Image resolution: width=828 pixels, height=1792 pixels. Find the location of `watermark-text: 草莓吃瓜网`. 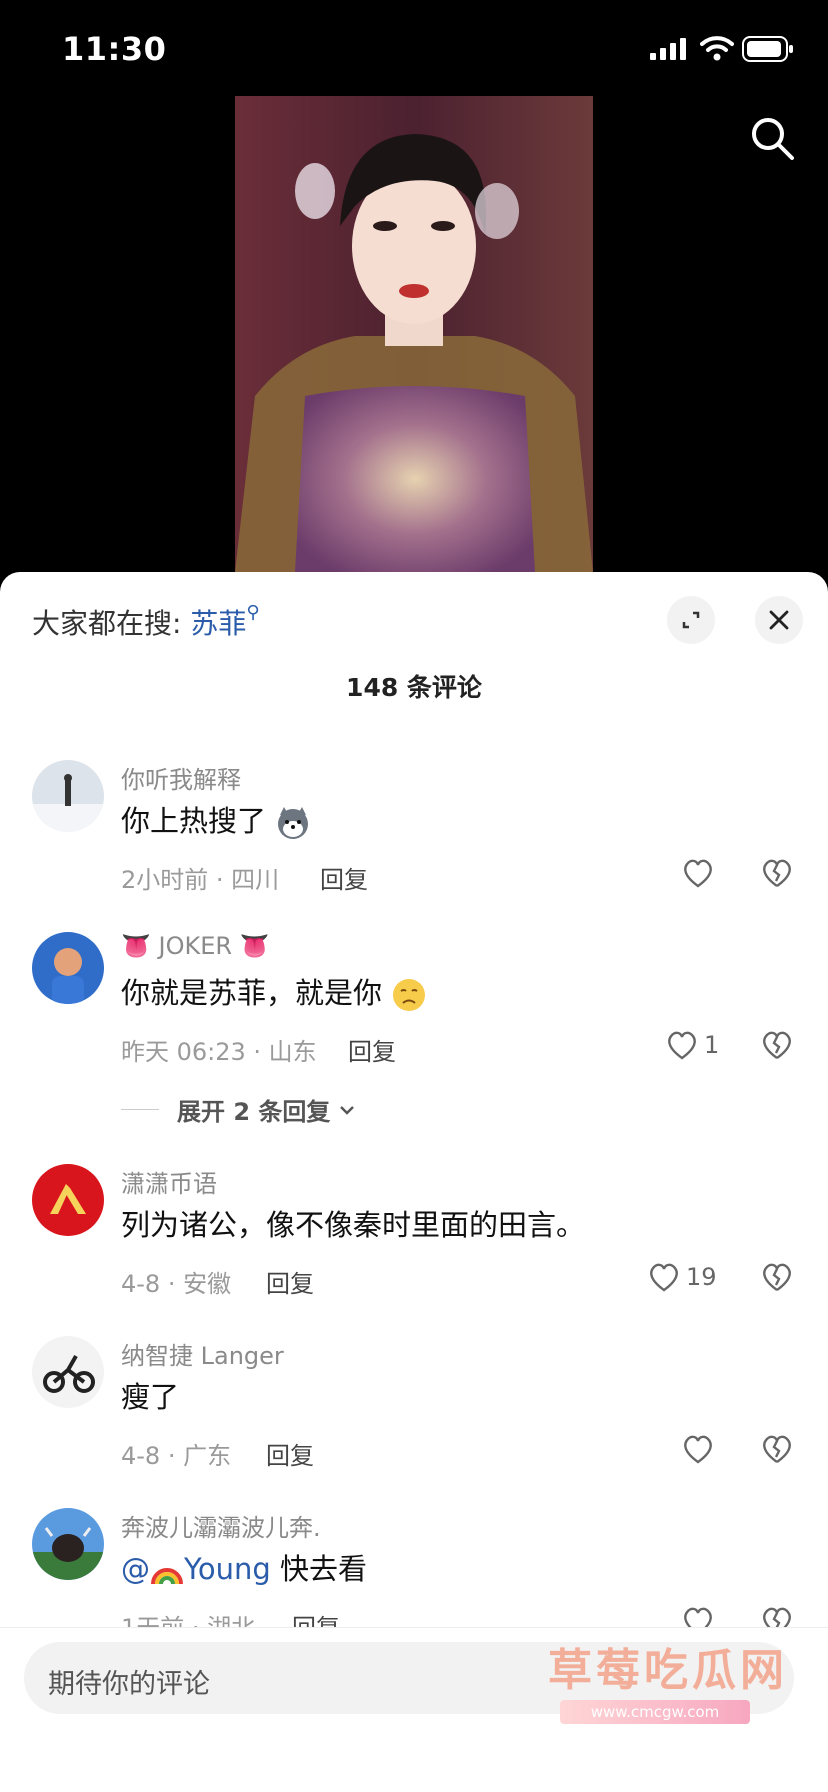

watermark-text: 草莓吃瓜网 is located at coordinates (668, 1670).